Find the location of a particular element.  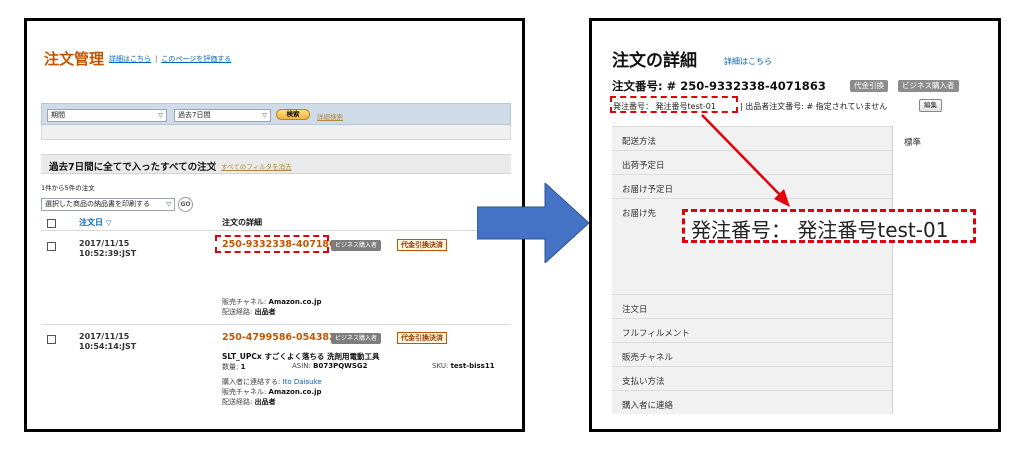

order-date: 2017/11/15 10:52:39:JST is located at coordinates (108, 248).